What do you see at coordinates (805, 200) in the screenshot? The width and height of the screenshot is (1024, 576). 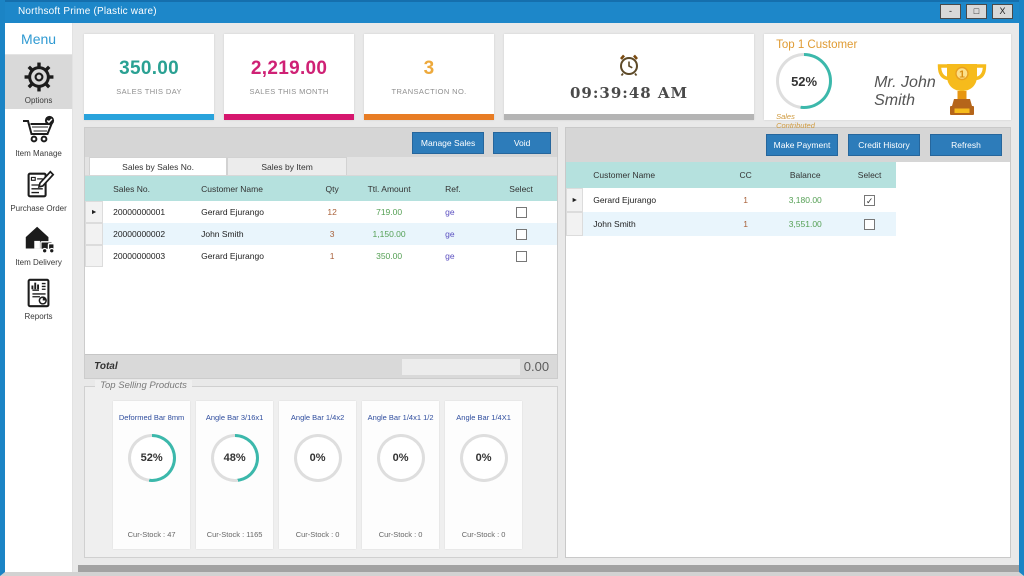 I see `cell-balance: 3,180.00` at bounding box center [805, 200].